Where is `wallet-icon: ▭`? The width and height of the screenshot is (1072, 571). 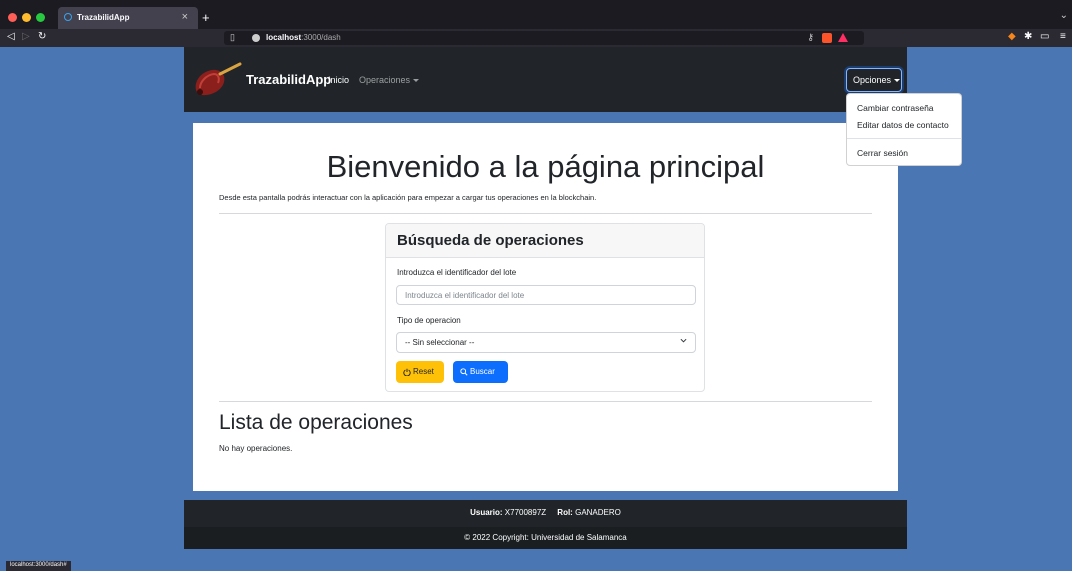
wallet-icon: ▭ is located at coordinates (1044, 36).